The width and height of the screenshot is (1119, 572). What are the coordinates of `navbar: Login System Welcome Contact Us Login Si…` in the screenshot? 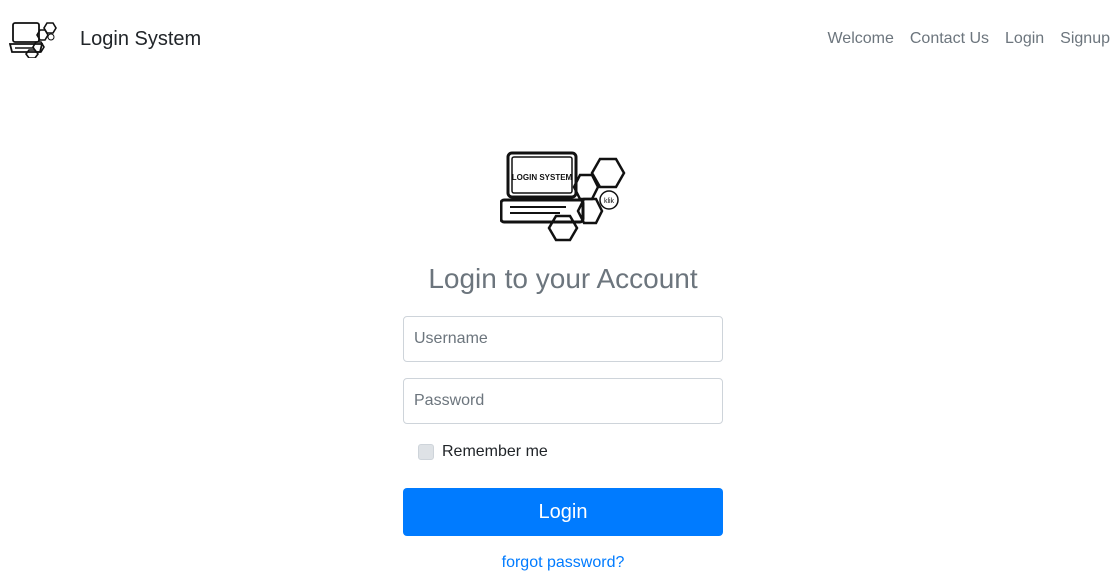 It's located at (559, 38).